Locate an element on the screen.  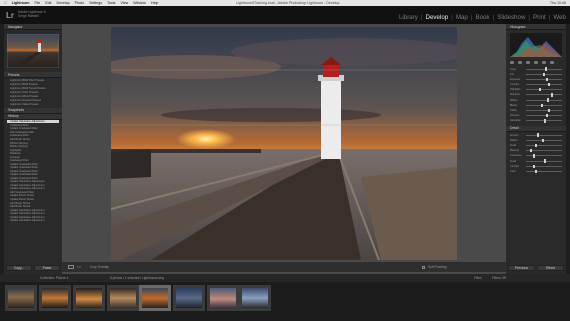
filmstrip-collection: Collection: Picture 1 is located at coordinates (54, 278).